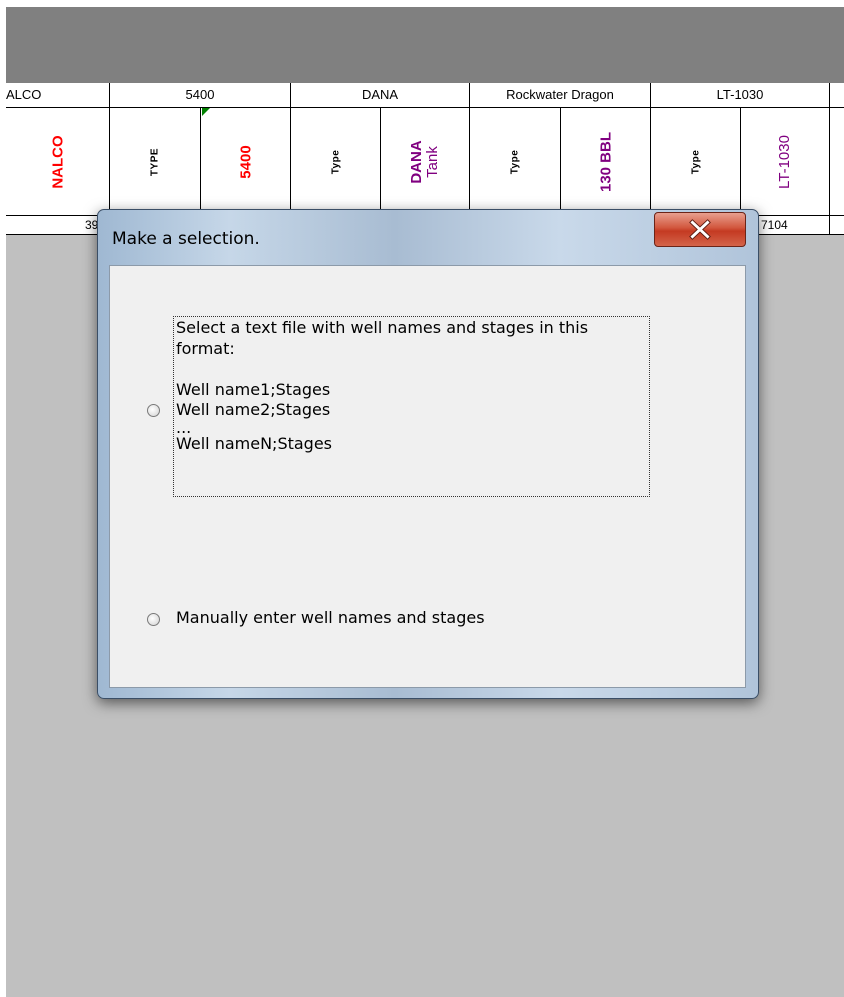 The height and width of the screenshot is (997, 844). I want to click on option-file-line: Well name1;Stages, so click(253, 389).